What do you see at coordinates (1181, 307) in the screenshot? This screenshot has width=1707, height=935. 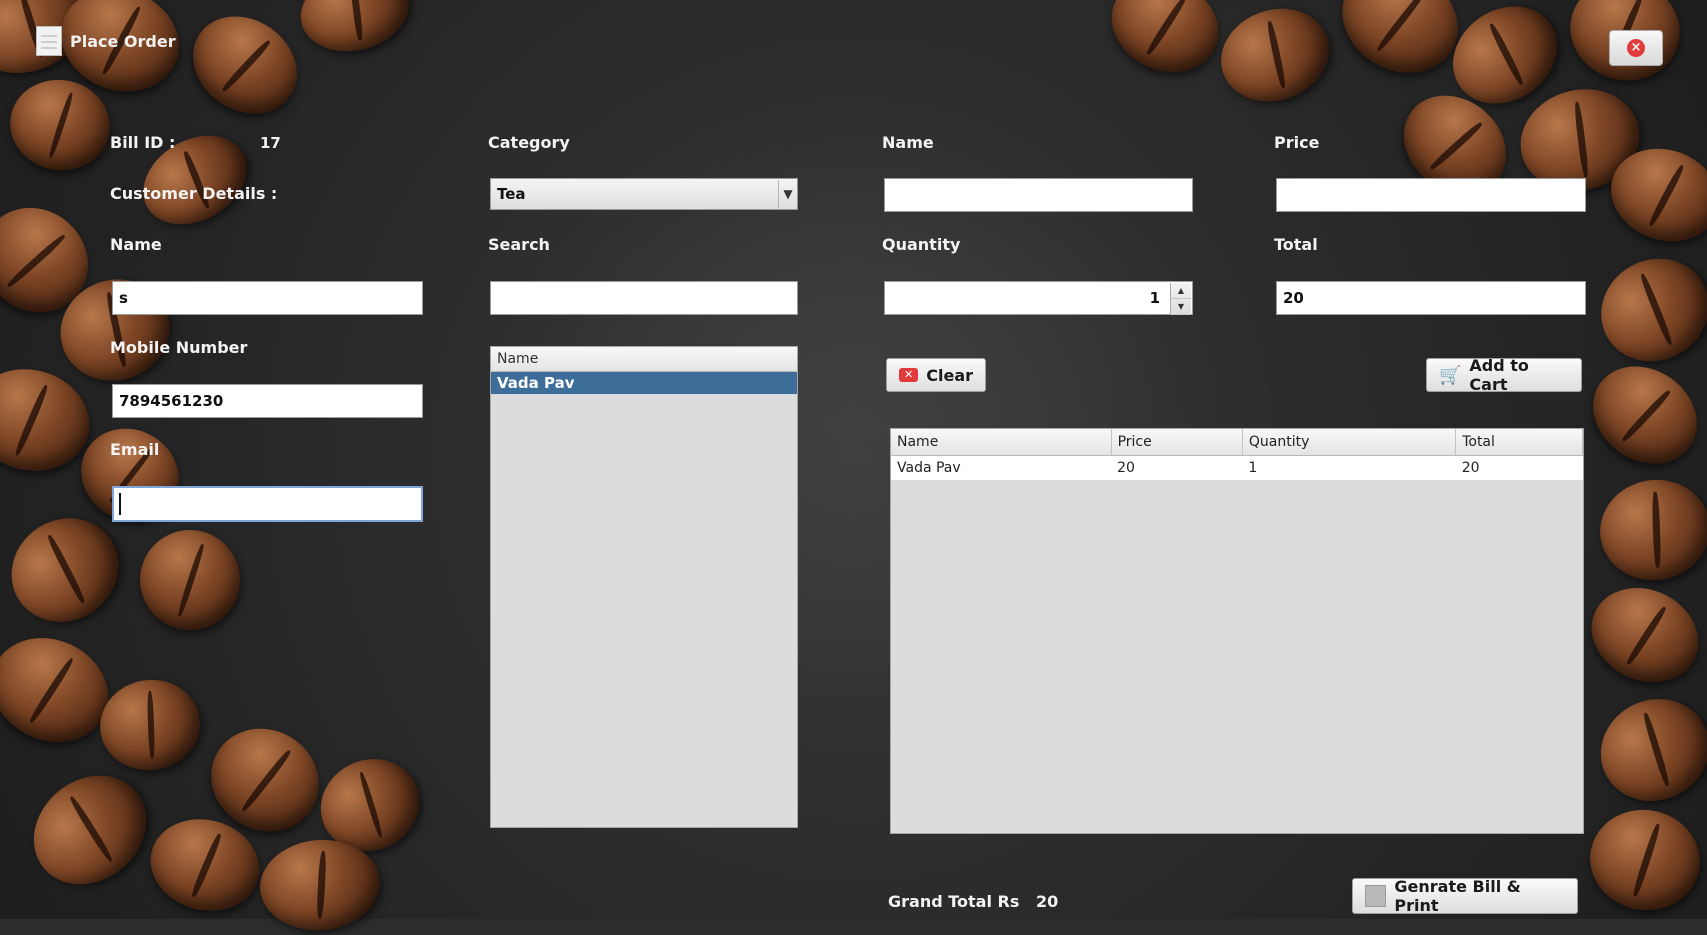 I see `spin-down-icon: ▼` at bounding box center [1181, 307].